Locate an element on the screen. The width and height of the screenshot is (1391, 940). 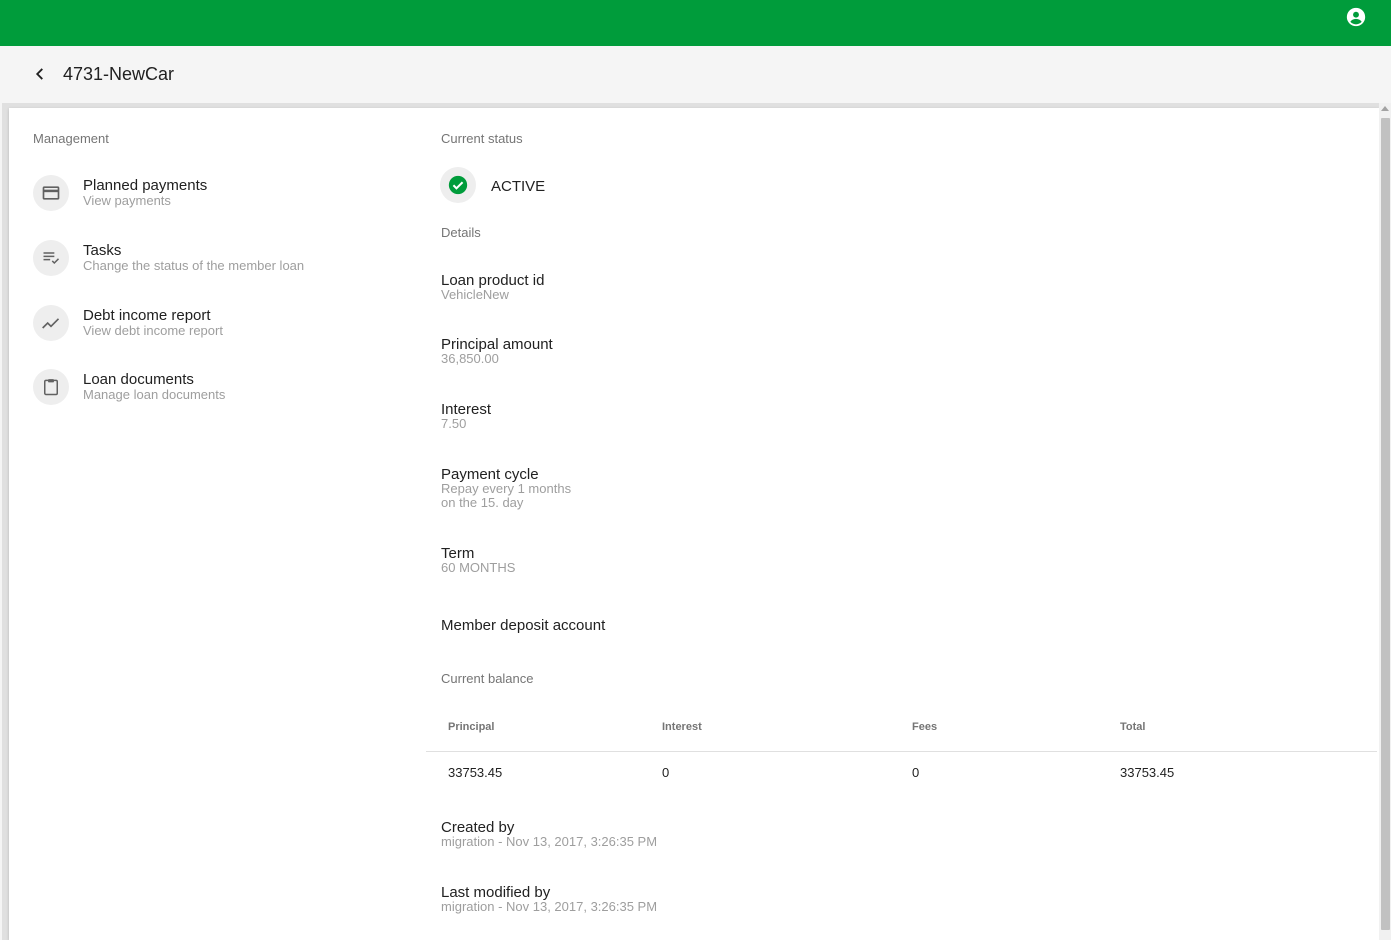
page-header: 4731-NewCar is located at coordinates (695, 74).